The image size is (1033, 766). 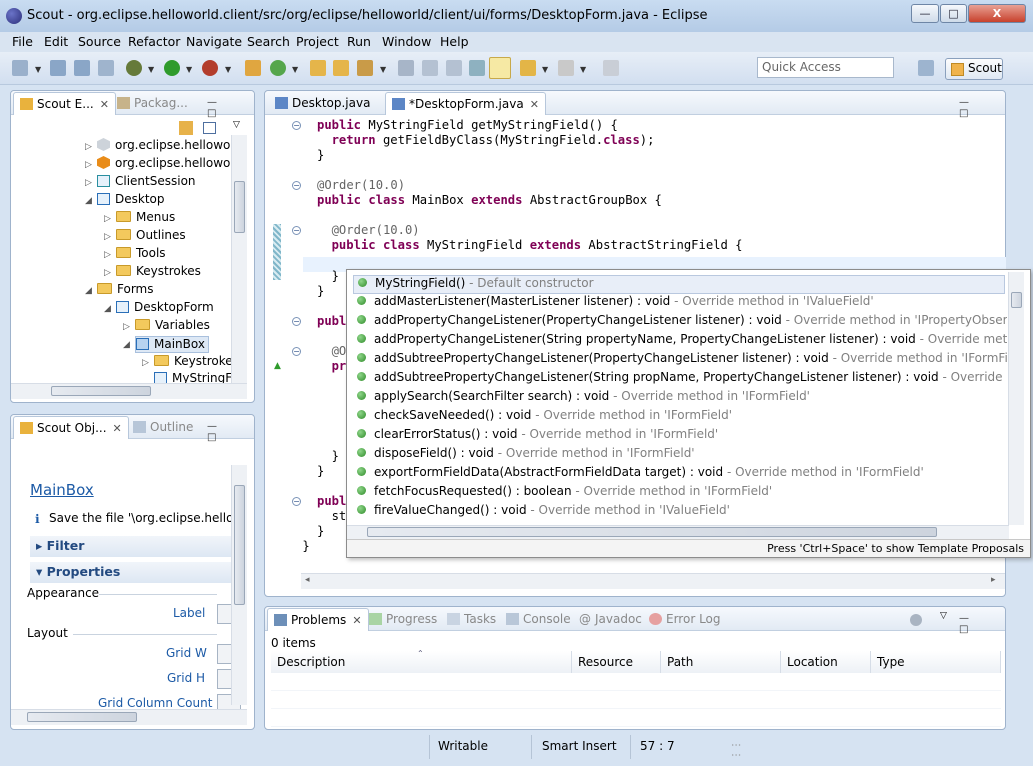 I want to click on tab-problems: Problems ✕, so click(x=318, y=619).